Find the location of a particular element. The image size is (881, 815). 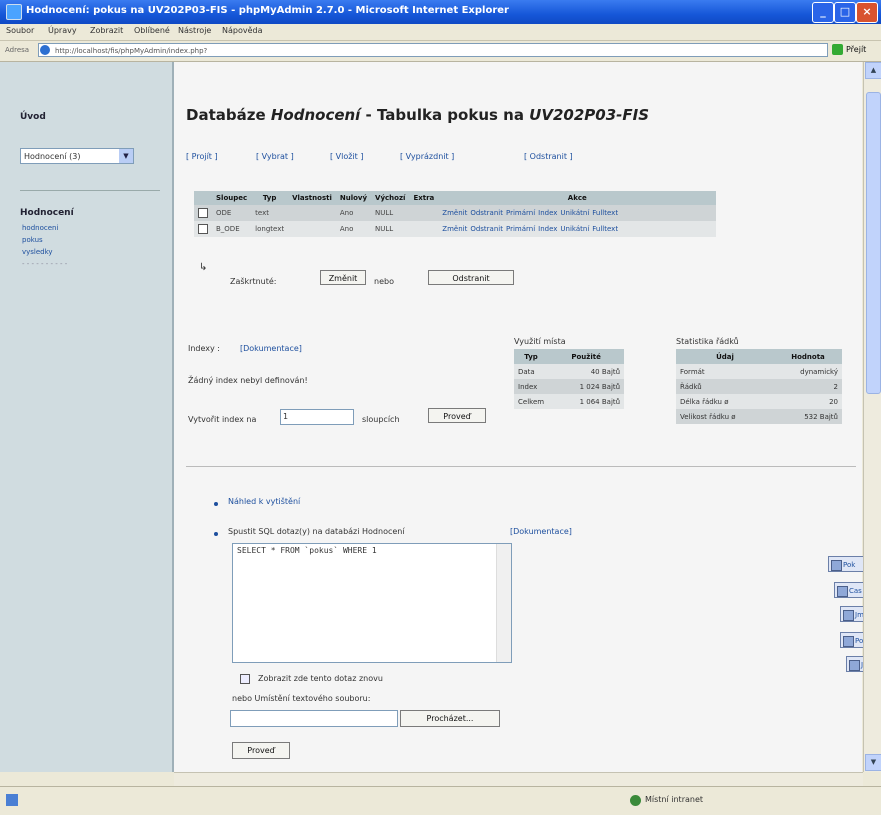

file-path-input is located at coordinates (314, 718).